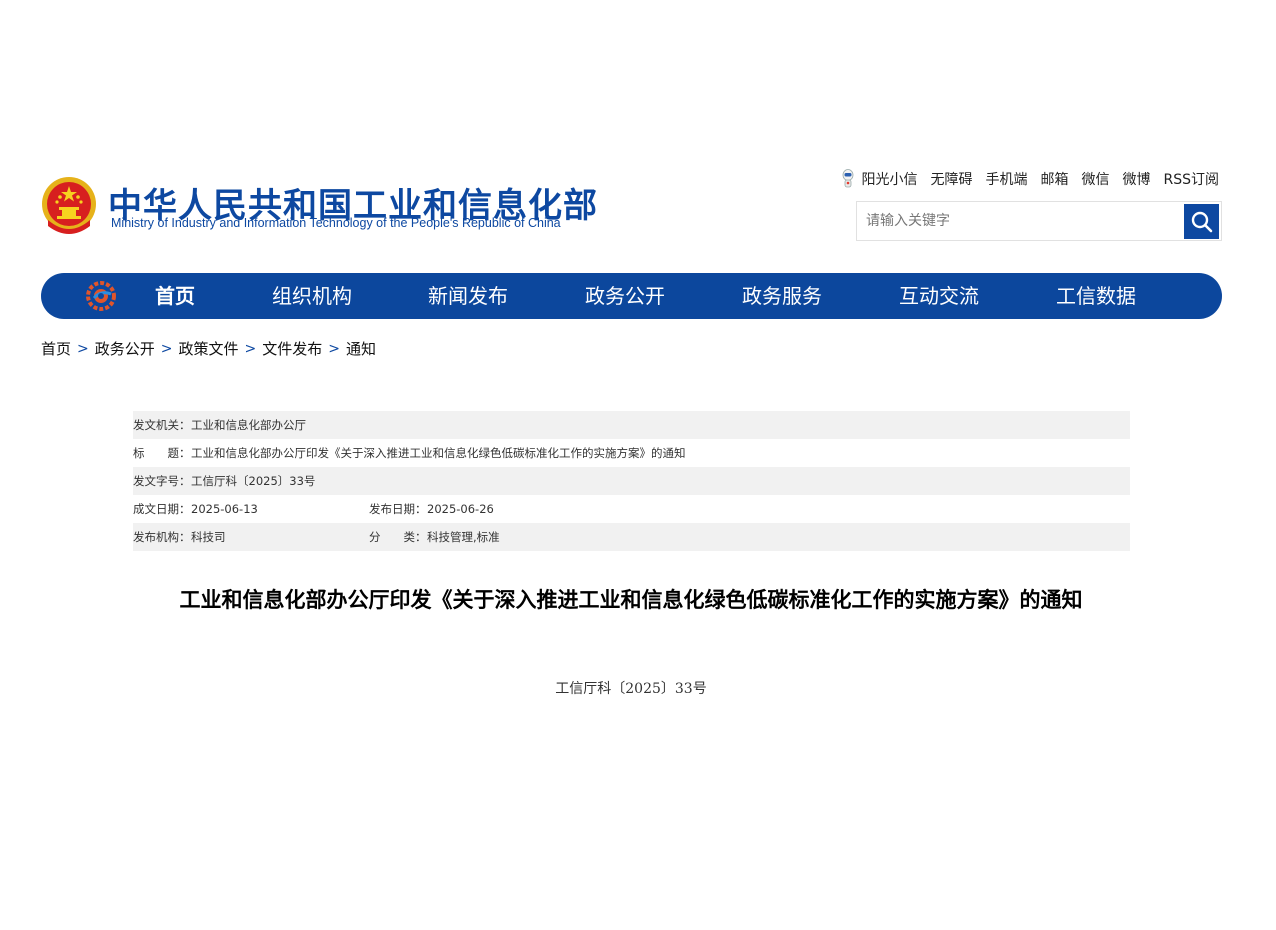  What do you see at coordinates (625, 296) in the screenshot?
I see `nav-government-affairs: 政务公开` at bounding box center [625, 296].